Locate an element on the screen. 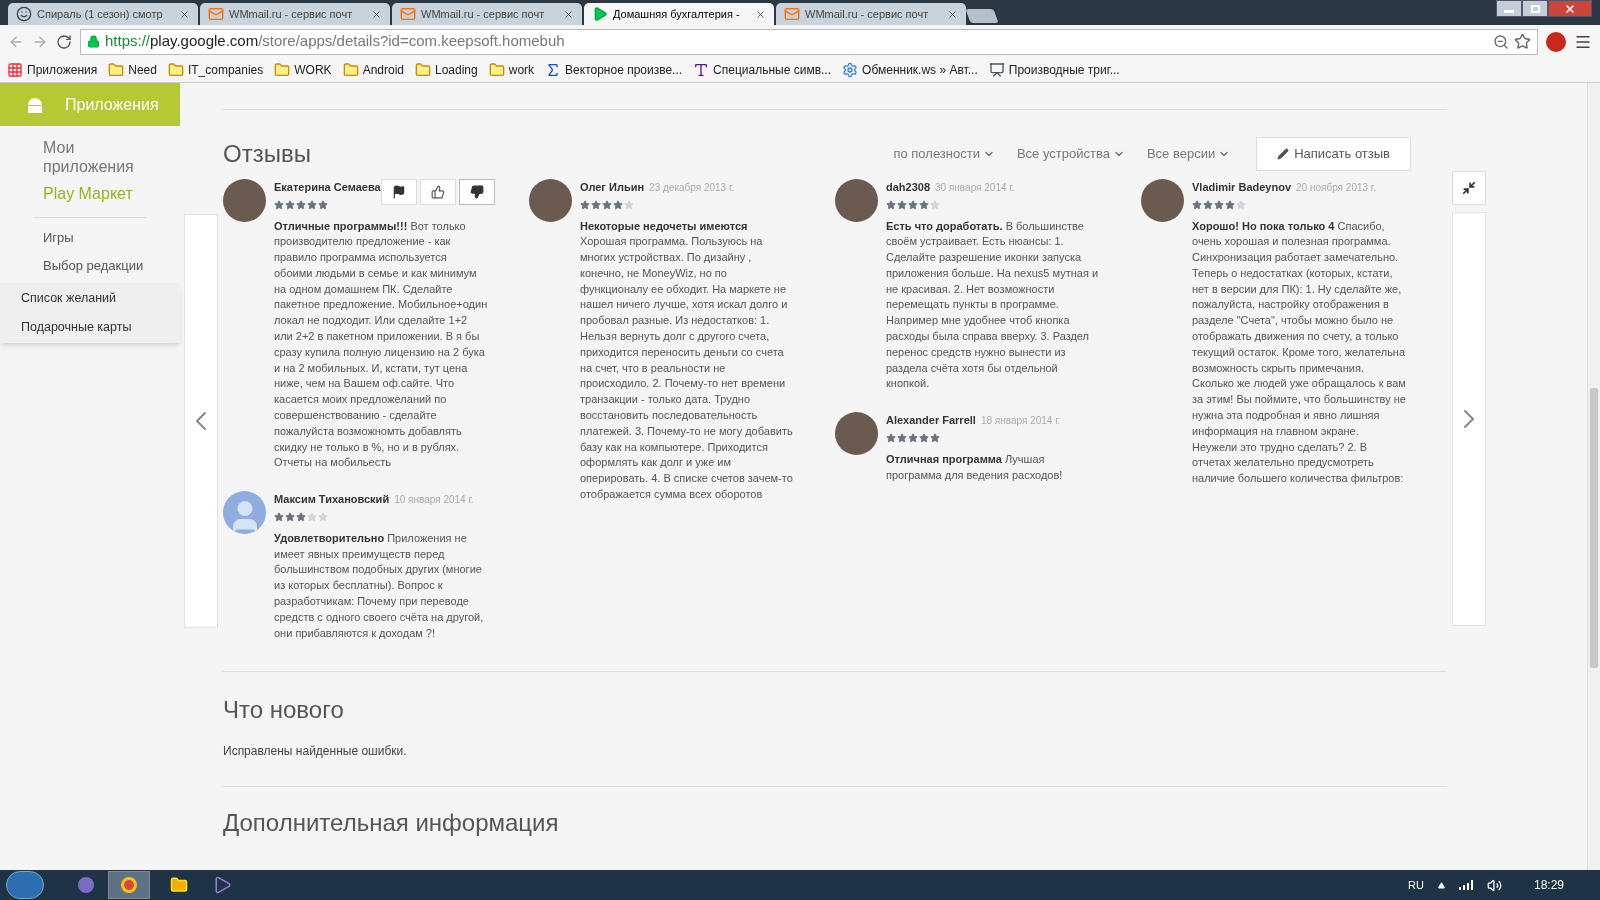 The image size is (1600, 900). review-date: 30 января 2014 г. is located at coordinates (975, 188).